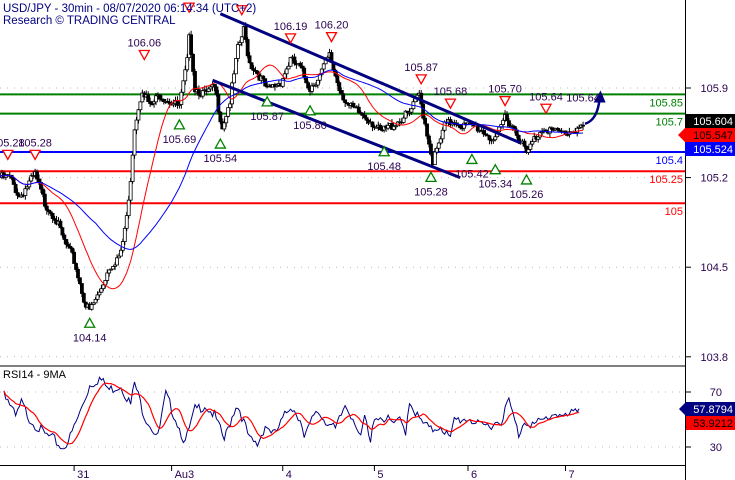  Describe the element at coordinates (713, 122) in the screenshot. I see `svg-text: 105.604` at that location.